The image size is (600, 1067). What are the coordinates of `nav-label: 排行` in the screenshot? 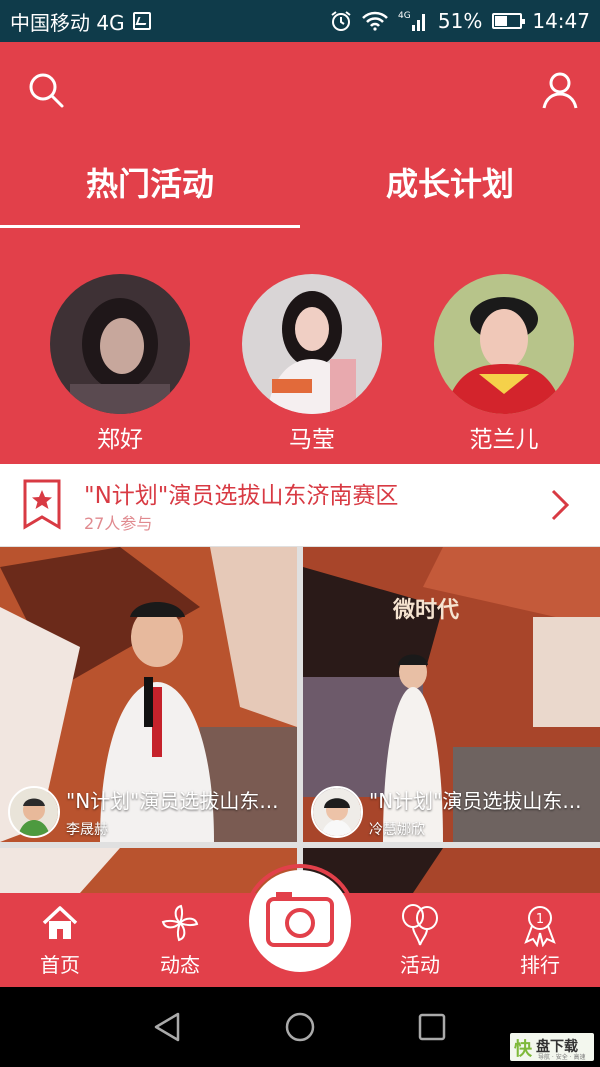 It's located at (540, 965).